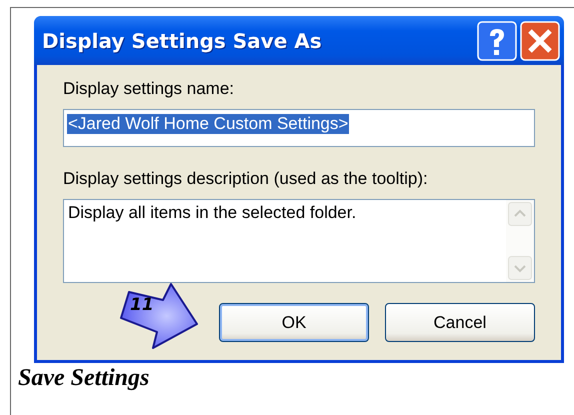 The image size is (574, 415). What do you see at coordinates (299, 128) in the screenshot?
I see `name-field: <Jared Wolf Home Custom Settings>` at bounding box center [299, 128].